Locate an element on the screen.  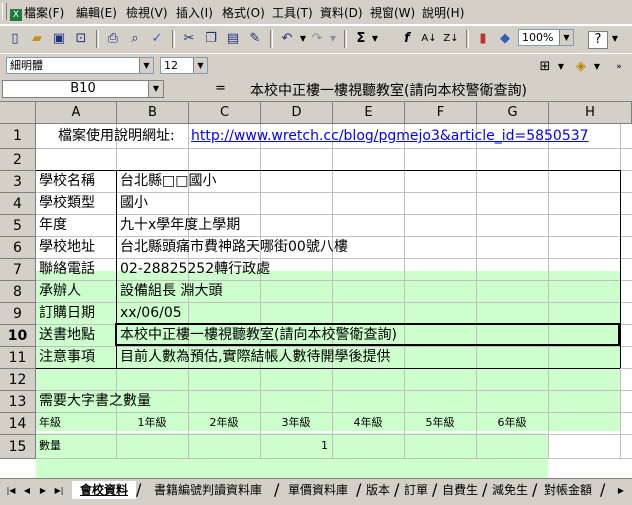
row-header-active: 10 is located at coordinates (18, 336).